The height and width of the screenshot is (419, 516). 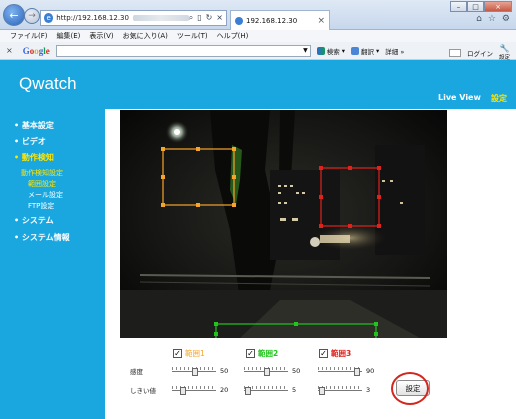 What do you see at coordinates (498, 6) in the screenshot?
I see `close-window-button: ×` at bounding box center [498, 6].